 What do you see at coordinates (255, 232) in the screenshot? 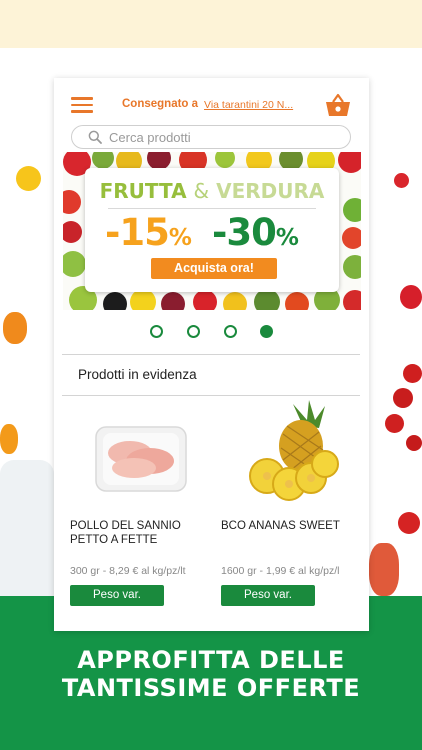
I see `discount-30: -30%` at bounding box center [255, 232].